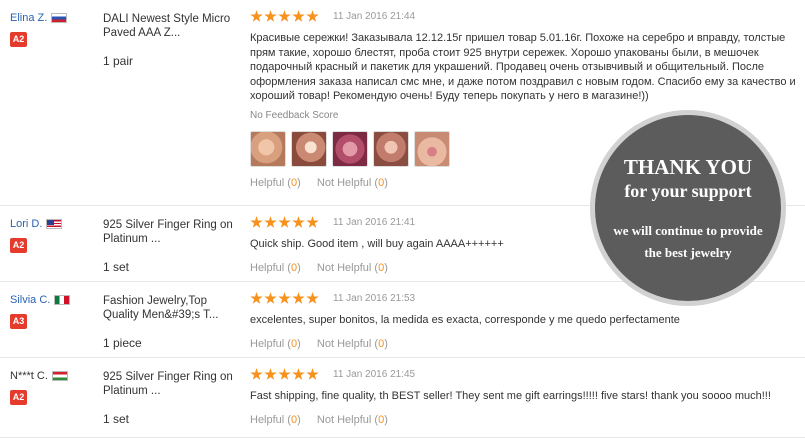 This screenshot has width=805, height=440. Describe the element at coordinates (29, 376) in the screenshot. I see `reviewer-name: N***t C.` at that location.